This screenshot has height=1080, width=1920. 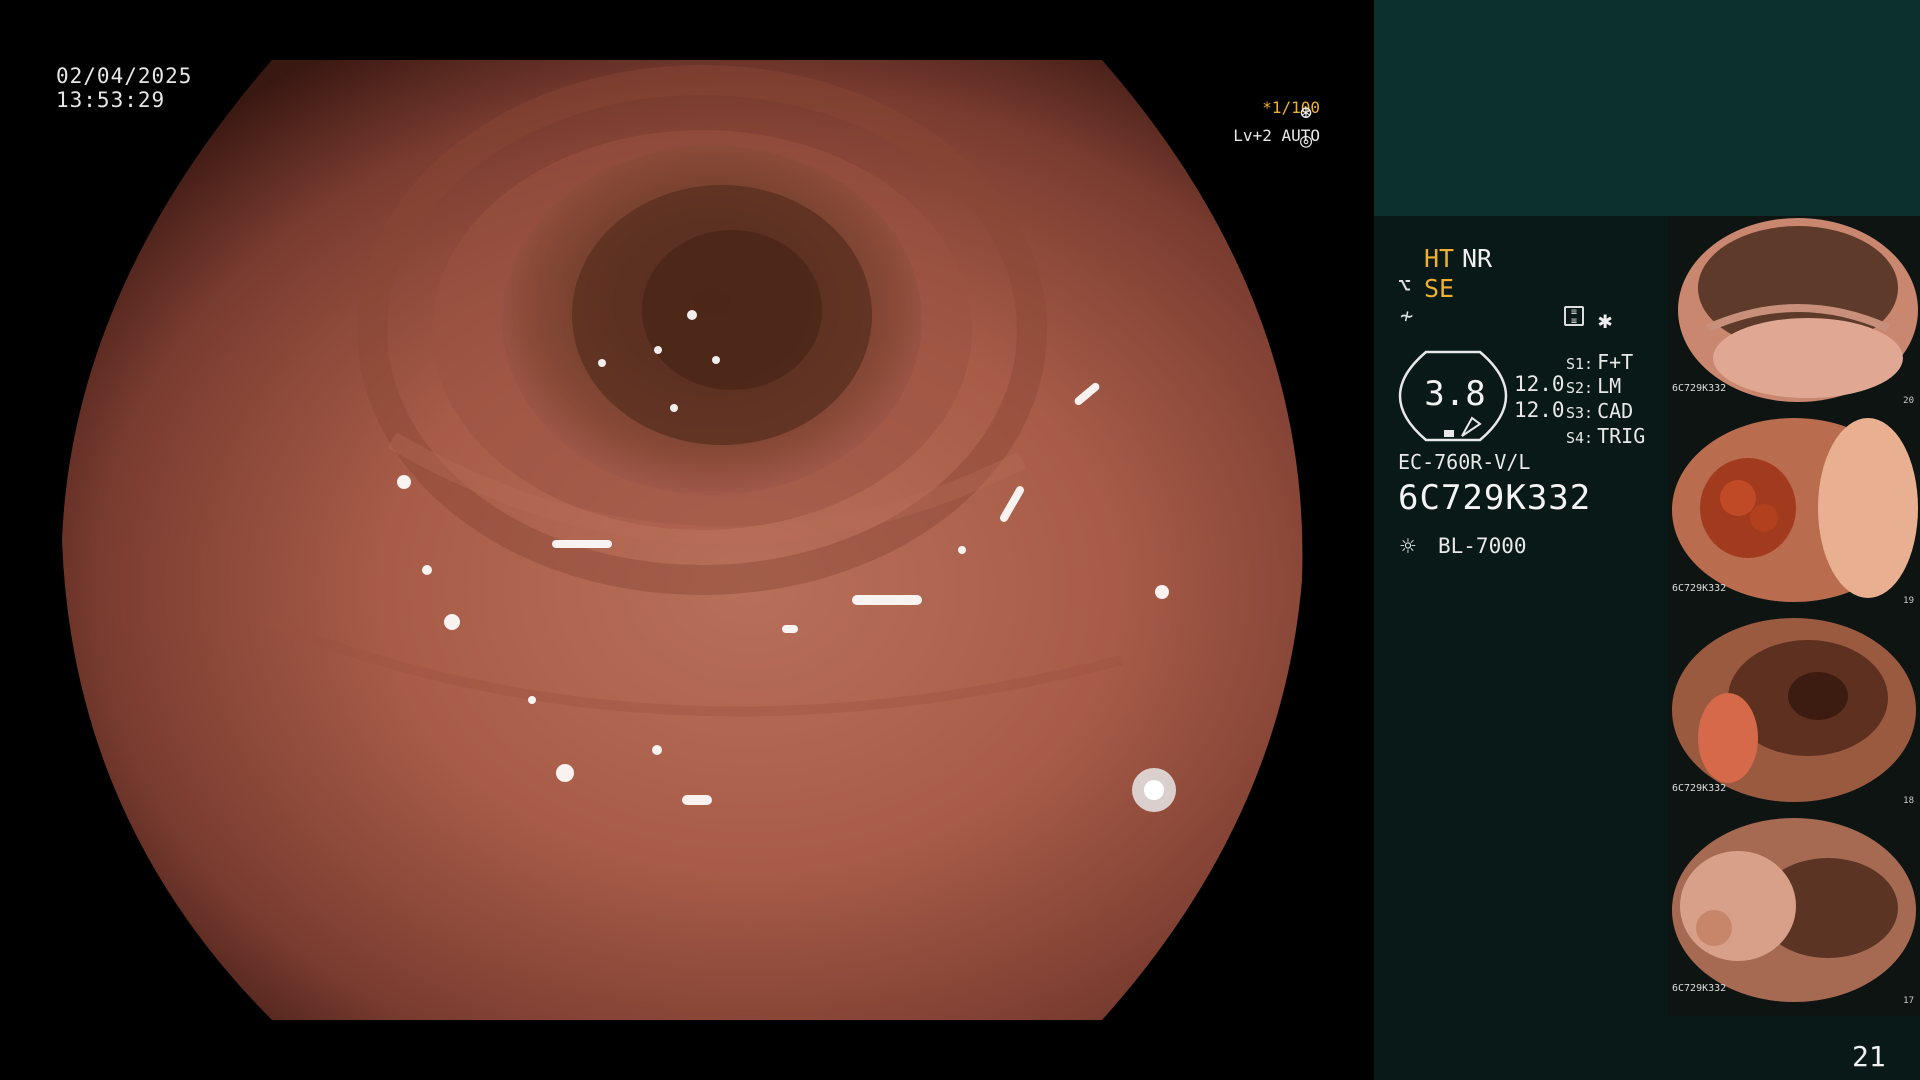 I want to click on structure-enhance-icon: ⌥, so click(x=1405, y=286).